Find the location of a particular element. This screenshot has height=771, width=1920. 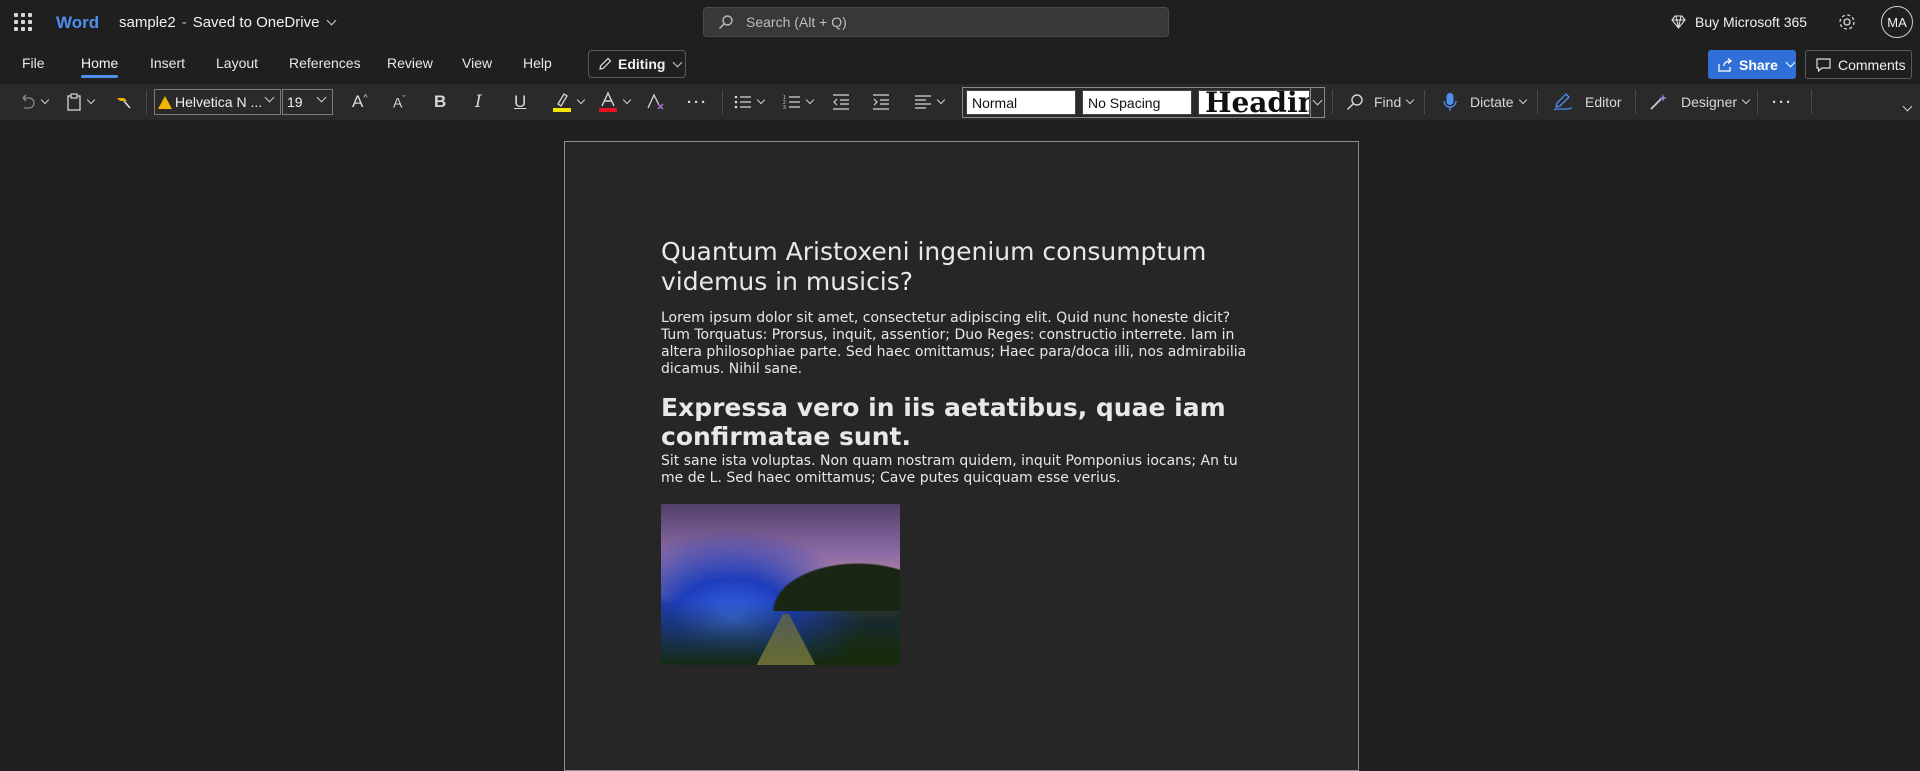

editor-button: Editor is located at coordinates (1587, 102).